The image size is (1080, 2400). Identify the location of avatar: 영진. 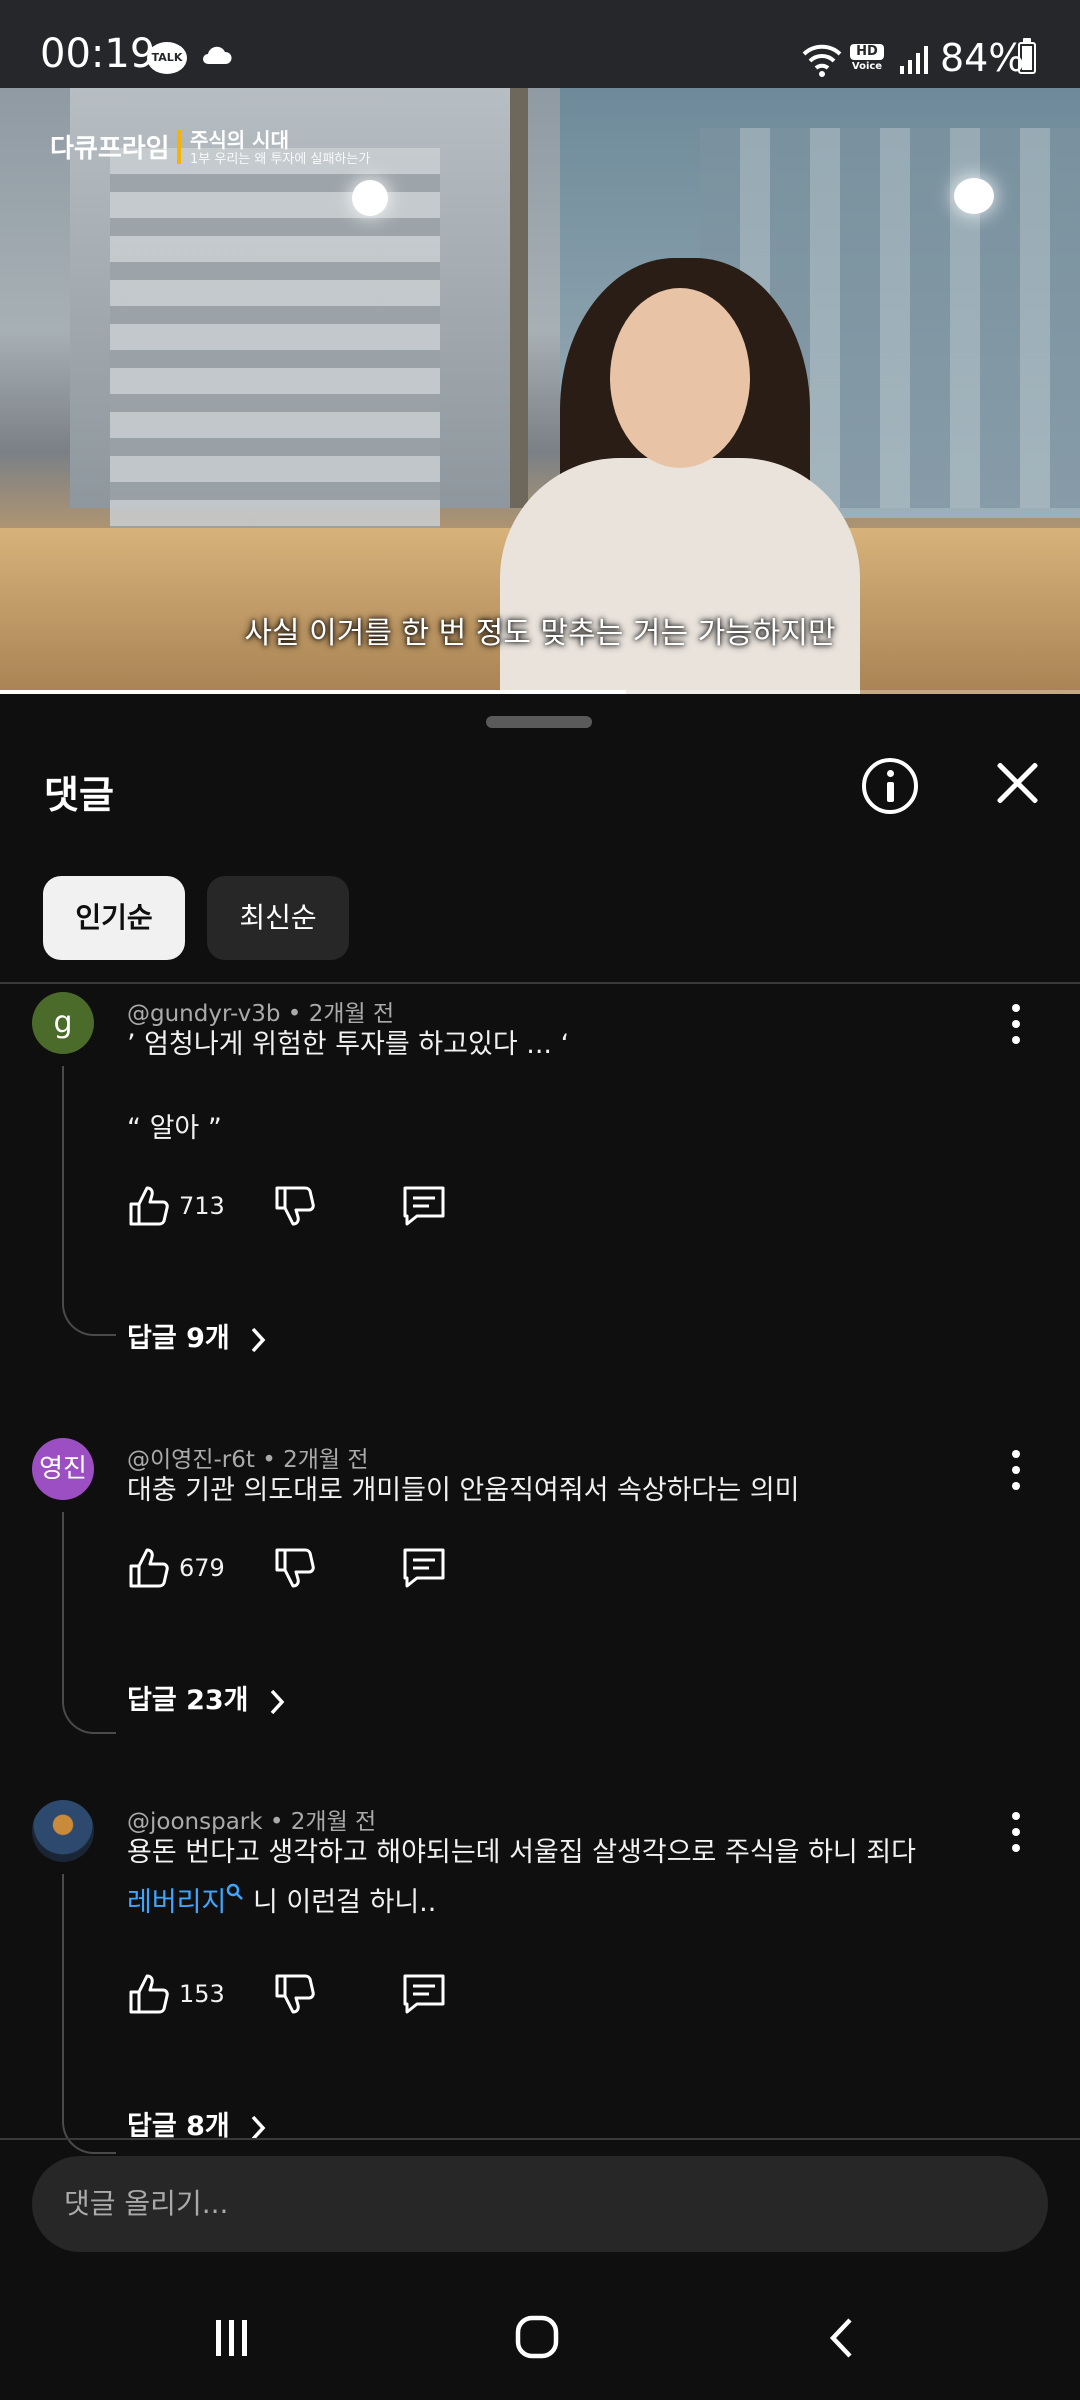
(63, 1469).